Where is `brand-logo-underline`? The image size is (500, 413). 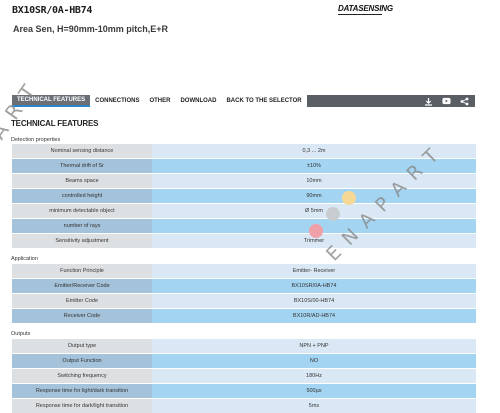 brand-logo-underline is located at coordinates (360, 14).